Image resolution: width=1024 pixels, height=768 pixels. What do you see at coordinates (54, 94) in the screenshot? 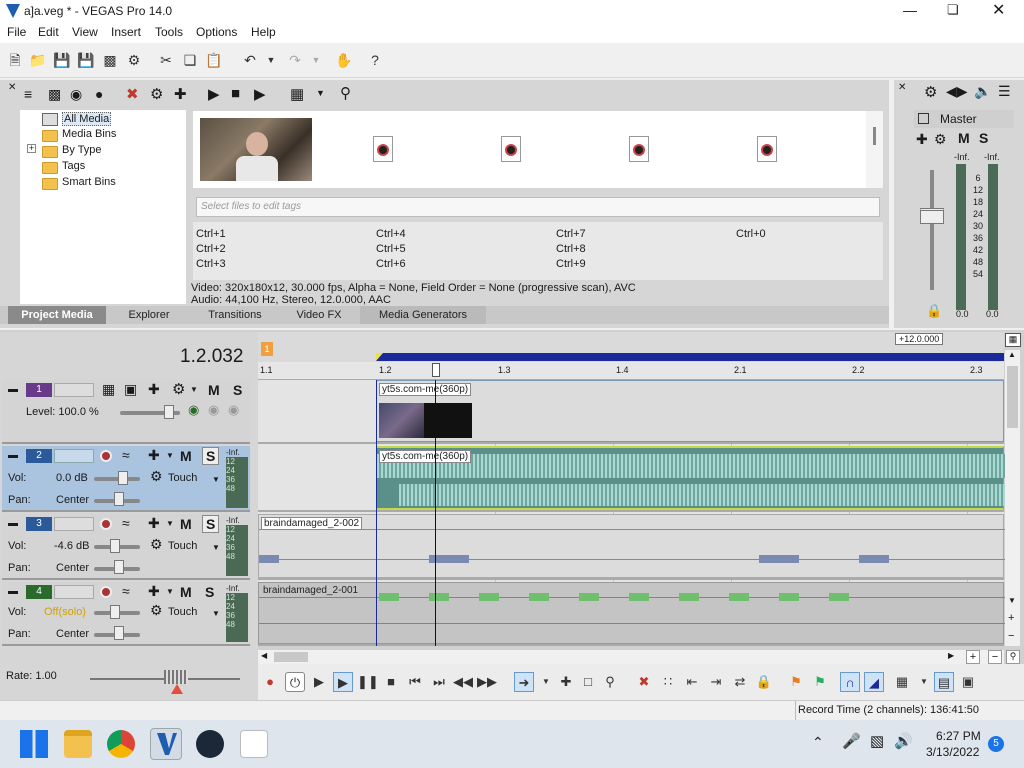
I see `capture-icon: ▩` at bounding box center [54, 94].